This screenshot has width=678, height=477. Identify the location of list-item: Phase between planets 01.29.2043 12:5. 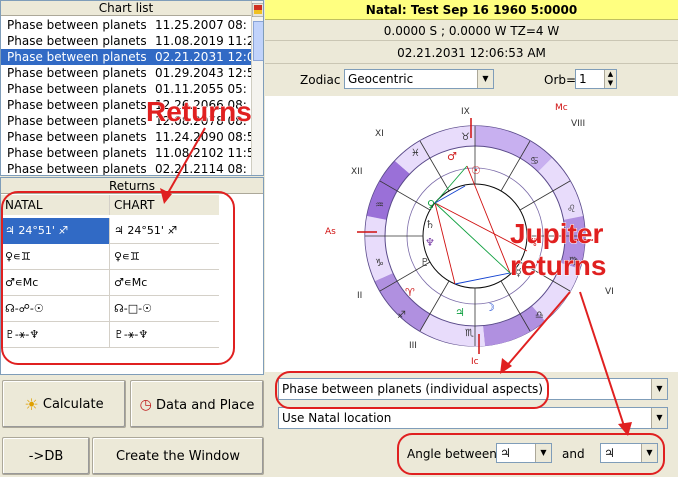
(126, 73).